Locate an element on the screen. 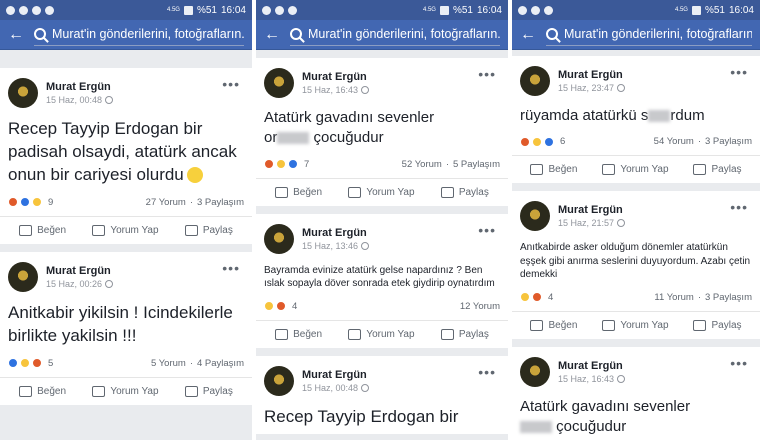 This screenshot has height=440, width=760. comment-count: 12 Yorum is located at coordinates (480, 306).